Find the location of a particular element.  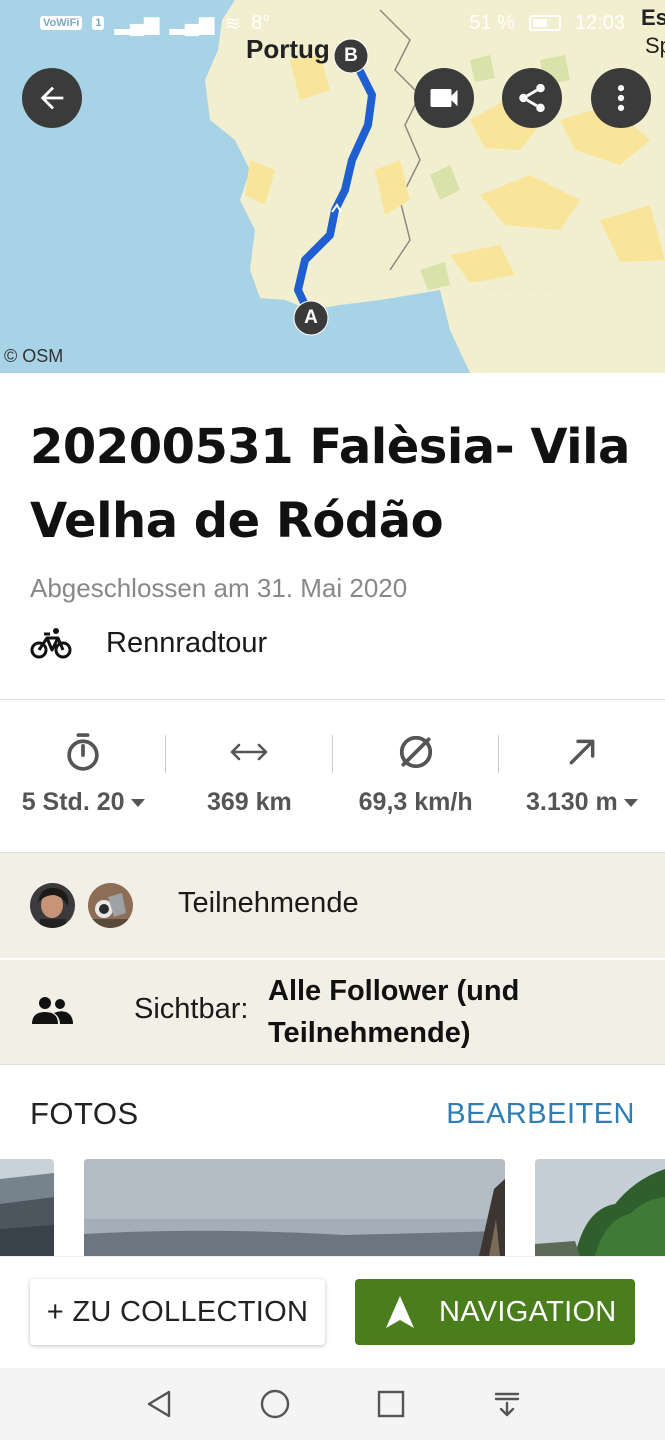

status-bar: VoWiFi 1 ▂▄▆ ▂▄▆ ≋ 8° 51 % 12:03 is located at coordinates (332, 23).